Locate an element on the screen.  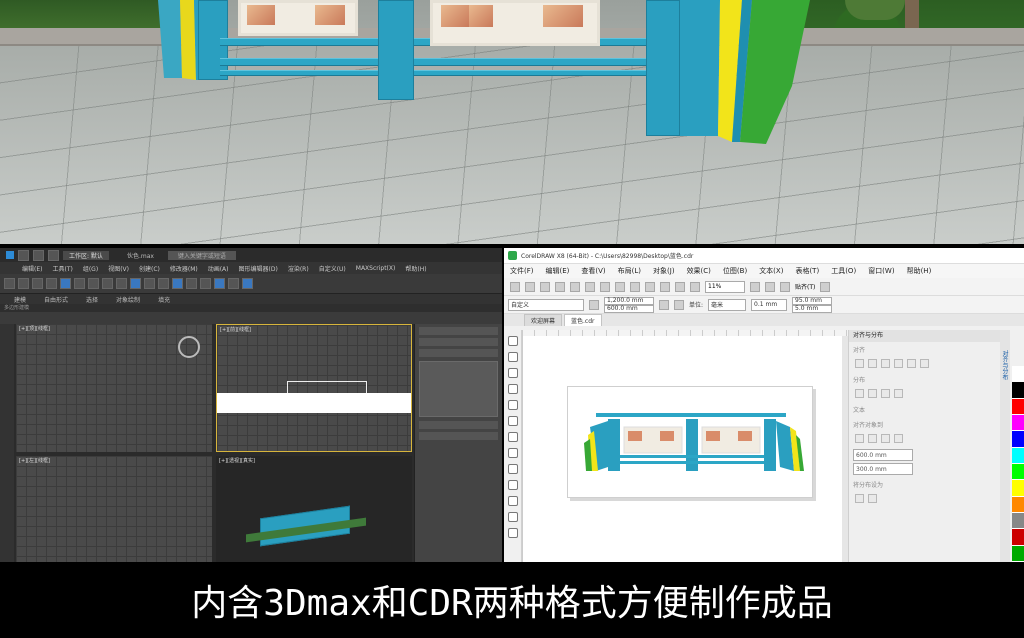
units-select: 毫米 is located at coordinates (727, 304).